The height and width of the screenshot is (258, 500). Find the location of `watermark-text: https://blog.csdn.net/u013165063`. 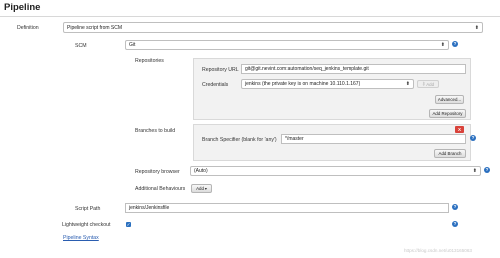

watermark-text: https://blog.csdn.net/u013165063 is located at coordinates (438, 250).